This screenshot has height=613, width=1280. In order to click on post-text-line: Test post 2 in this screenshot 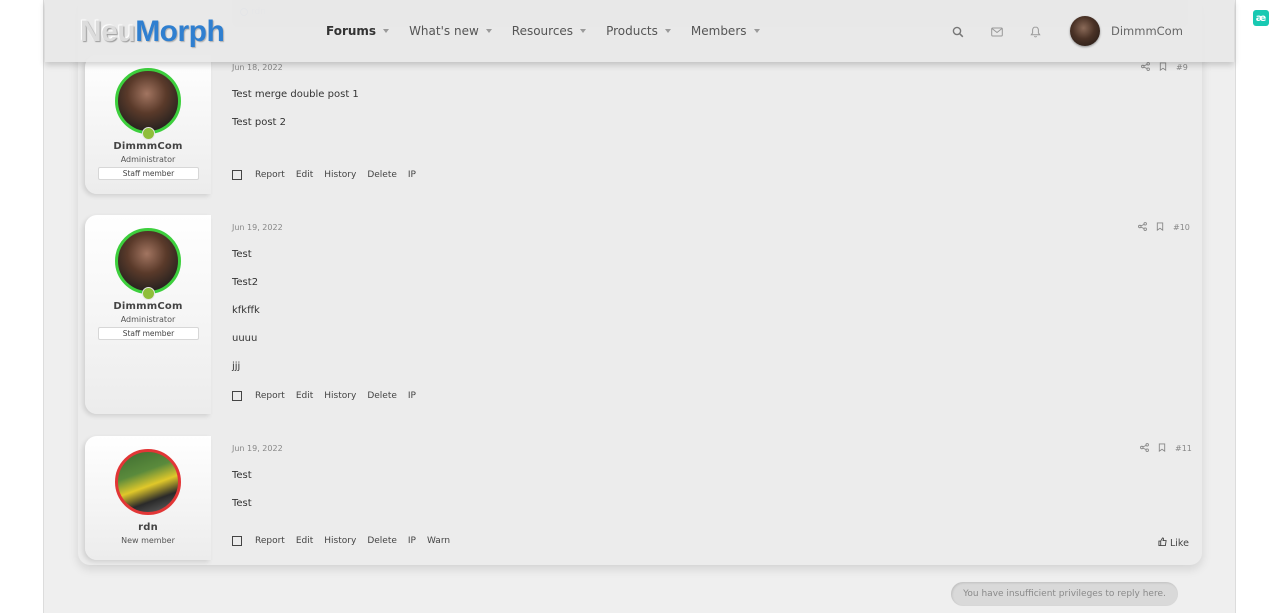, I will do `click(259, 122)`.